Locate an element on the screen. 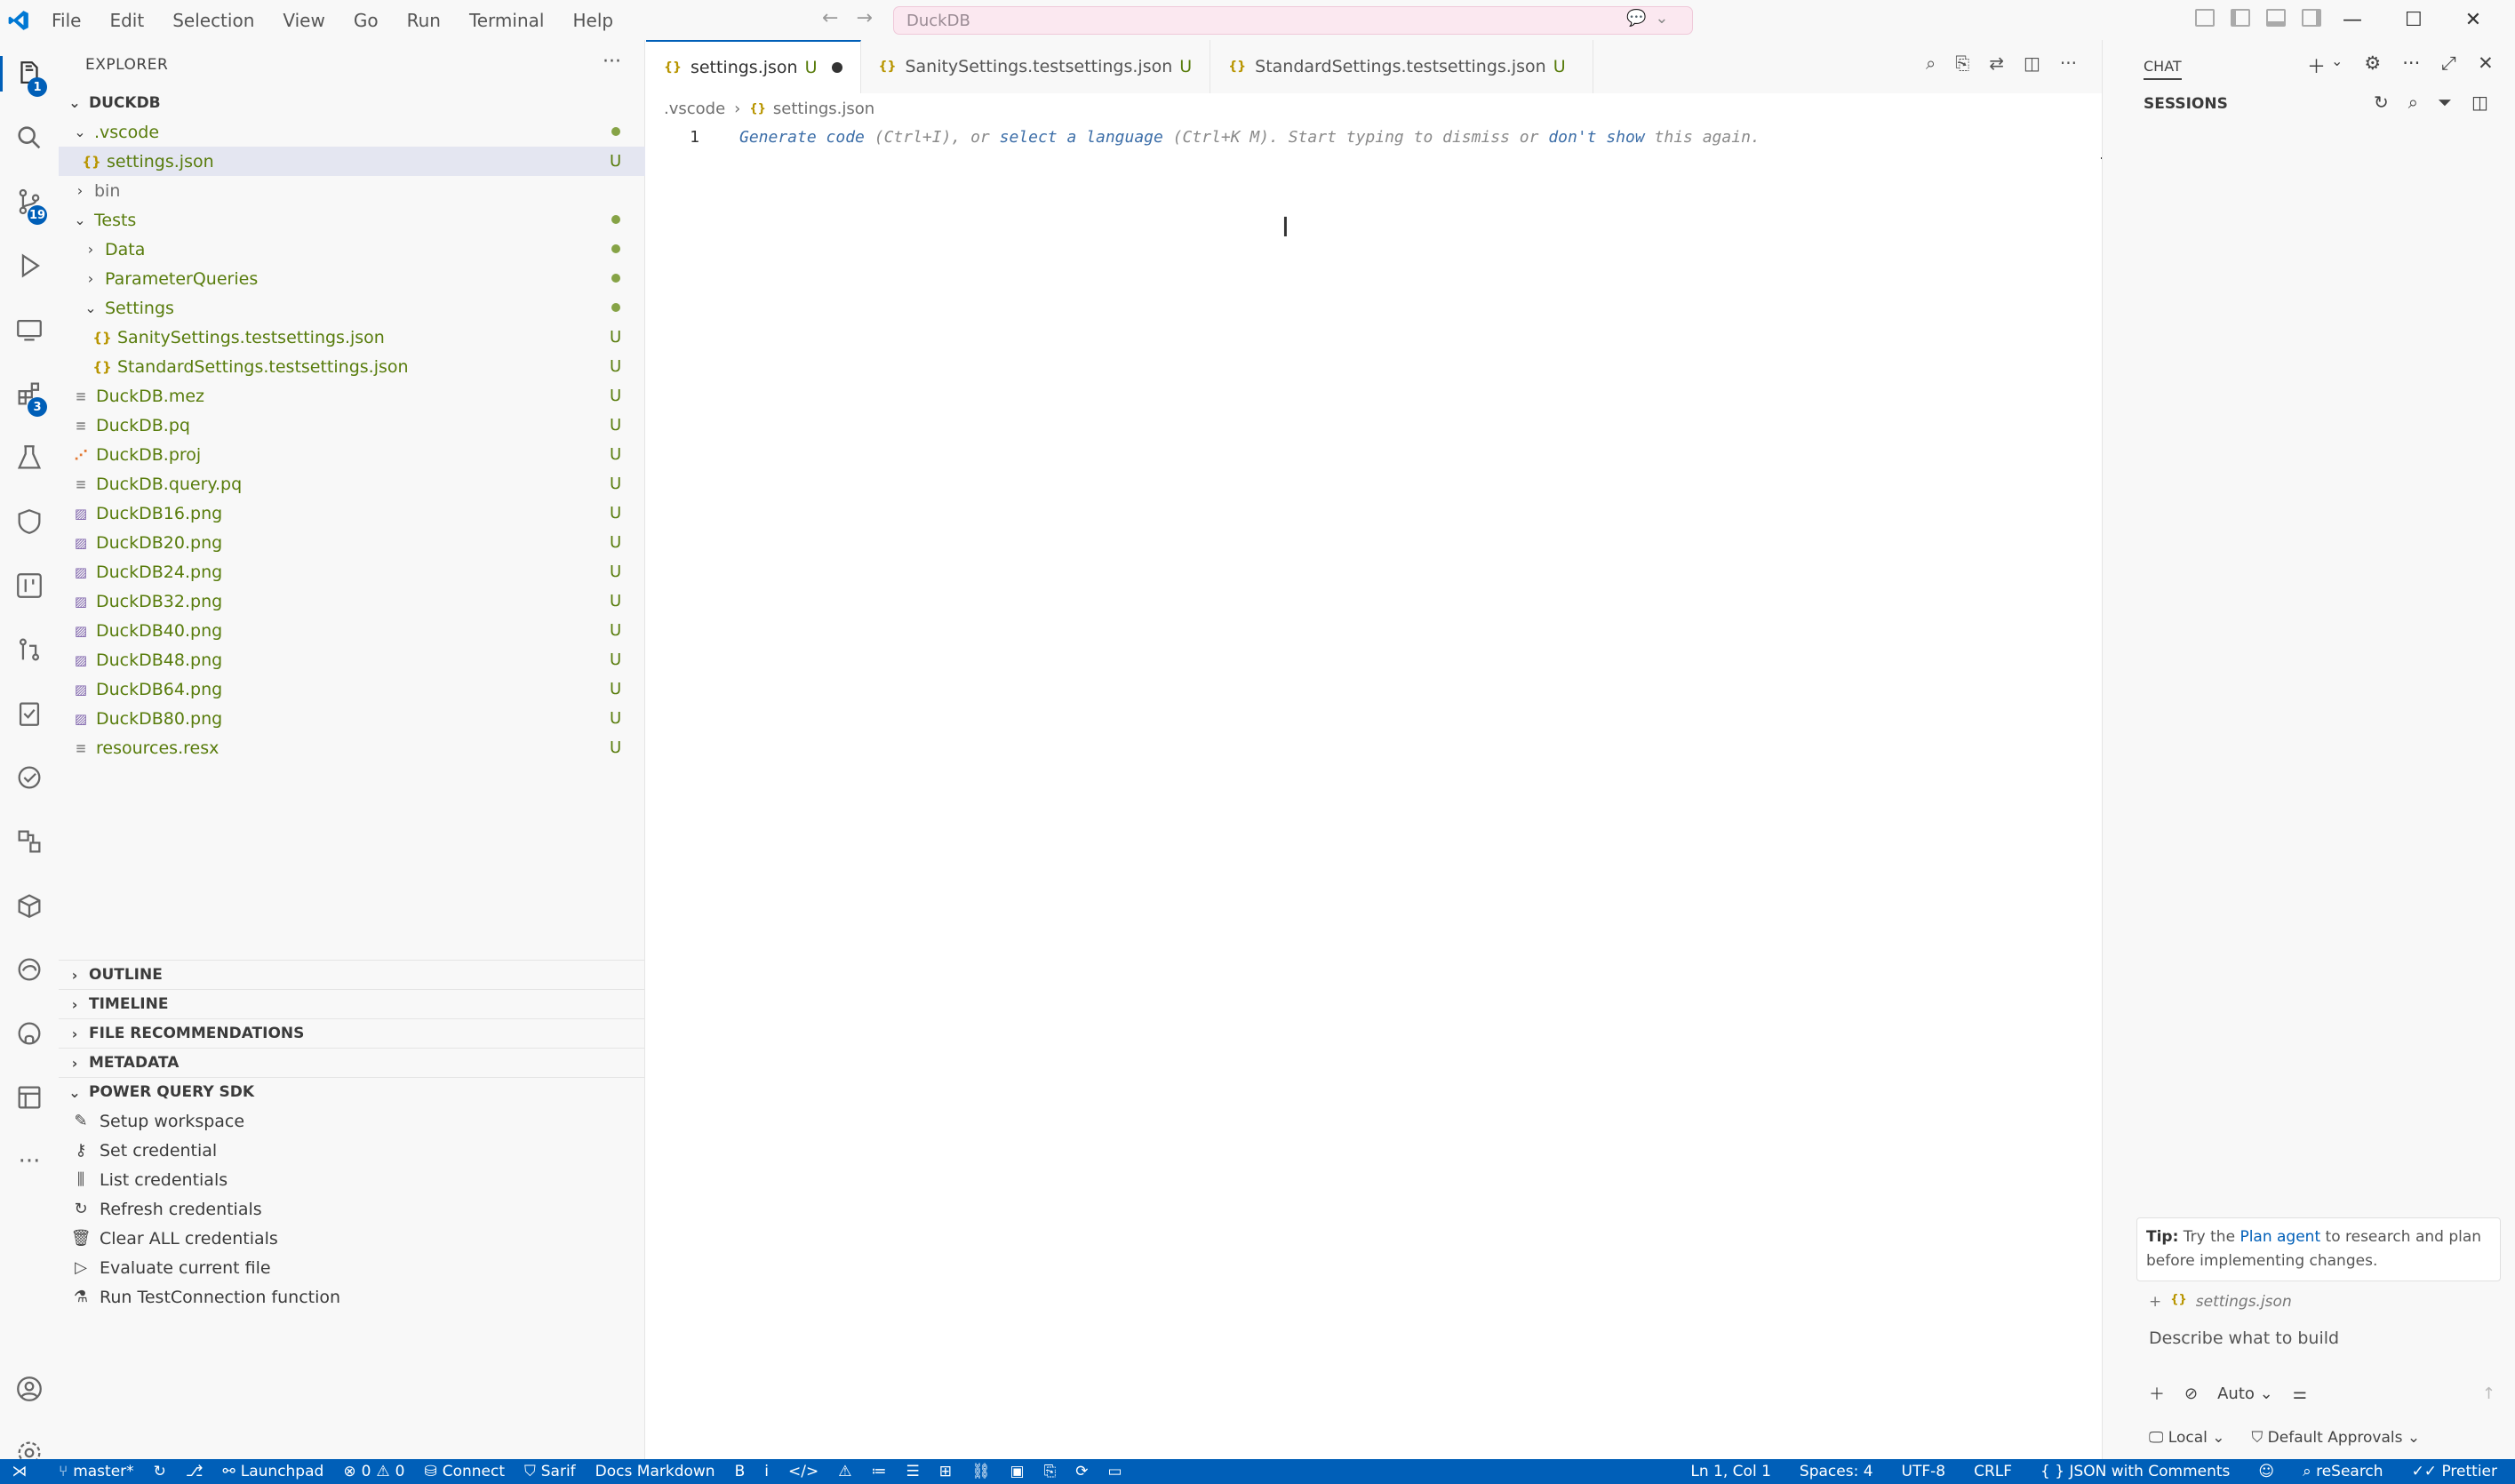 The height and width of the screenshot is (1484, 2515). menu-view: View is located at coordinates (303, 21).